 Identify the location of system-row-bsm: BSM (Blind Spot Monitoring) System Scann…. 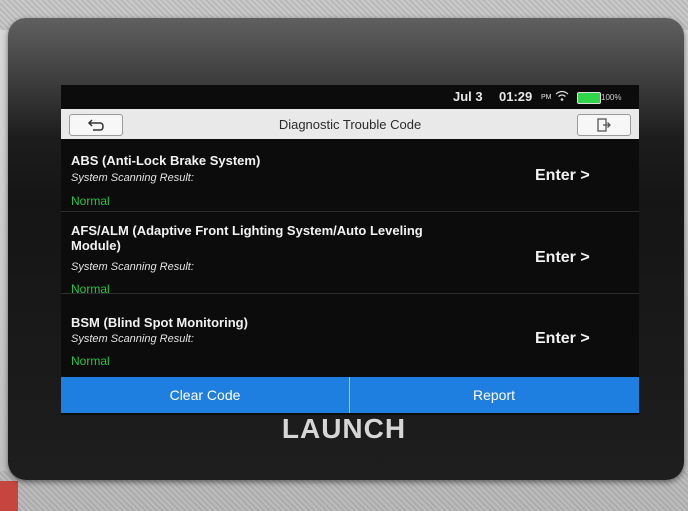
(350, 335).